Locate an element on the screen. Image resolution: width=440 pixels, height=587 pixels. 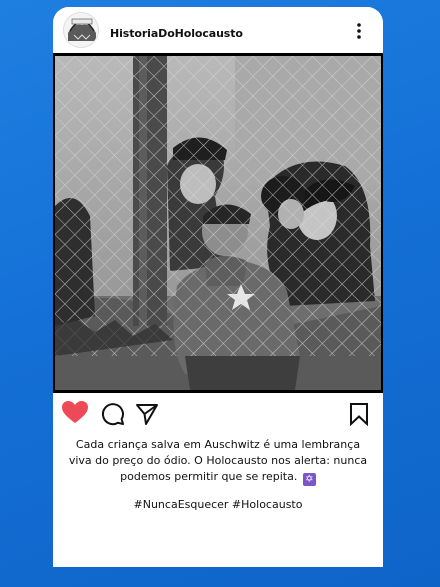
caption-line-3-text: podemos permitir que se repita. is located at coordinates (209, 476).